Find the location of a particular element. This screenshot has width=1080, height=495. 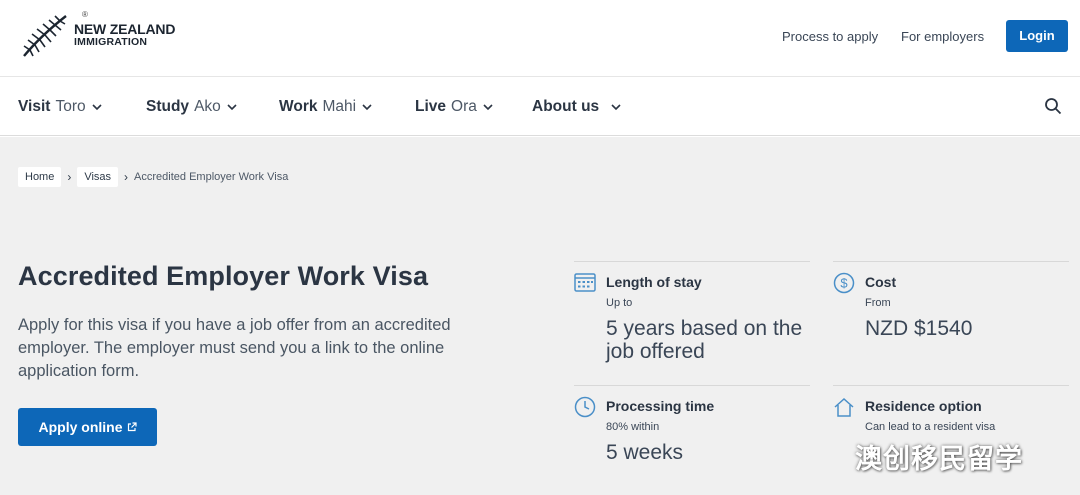

process-to-apply-link: Process to apply is located at coordinates (830, 36).